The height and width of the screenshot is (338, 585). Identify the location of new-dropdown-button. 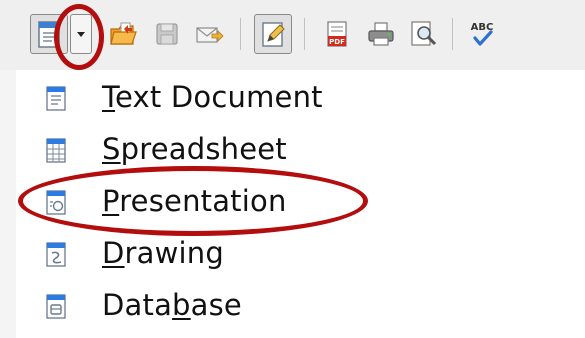
(81, 34).